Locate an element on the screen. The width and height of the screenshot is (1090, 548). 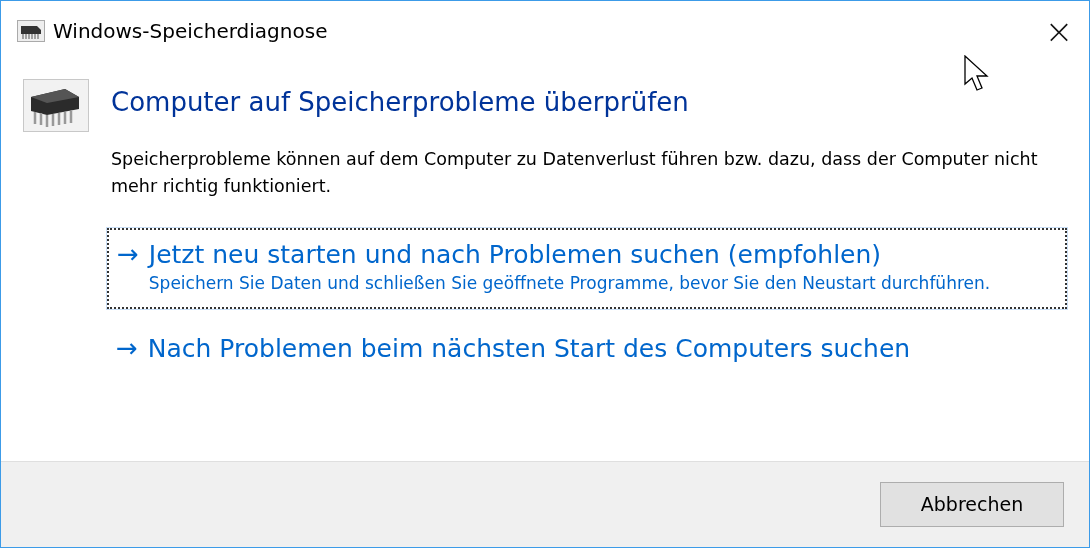
option-note: Speichern Sie Daten und schließen Sie geöffnete Programme, bevor Sie den Neustart durchführen. is located at coordinates (569, 284).